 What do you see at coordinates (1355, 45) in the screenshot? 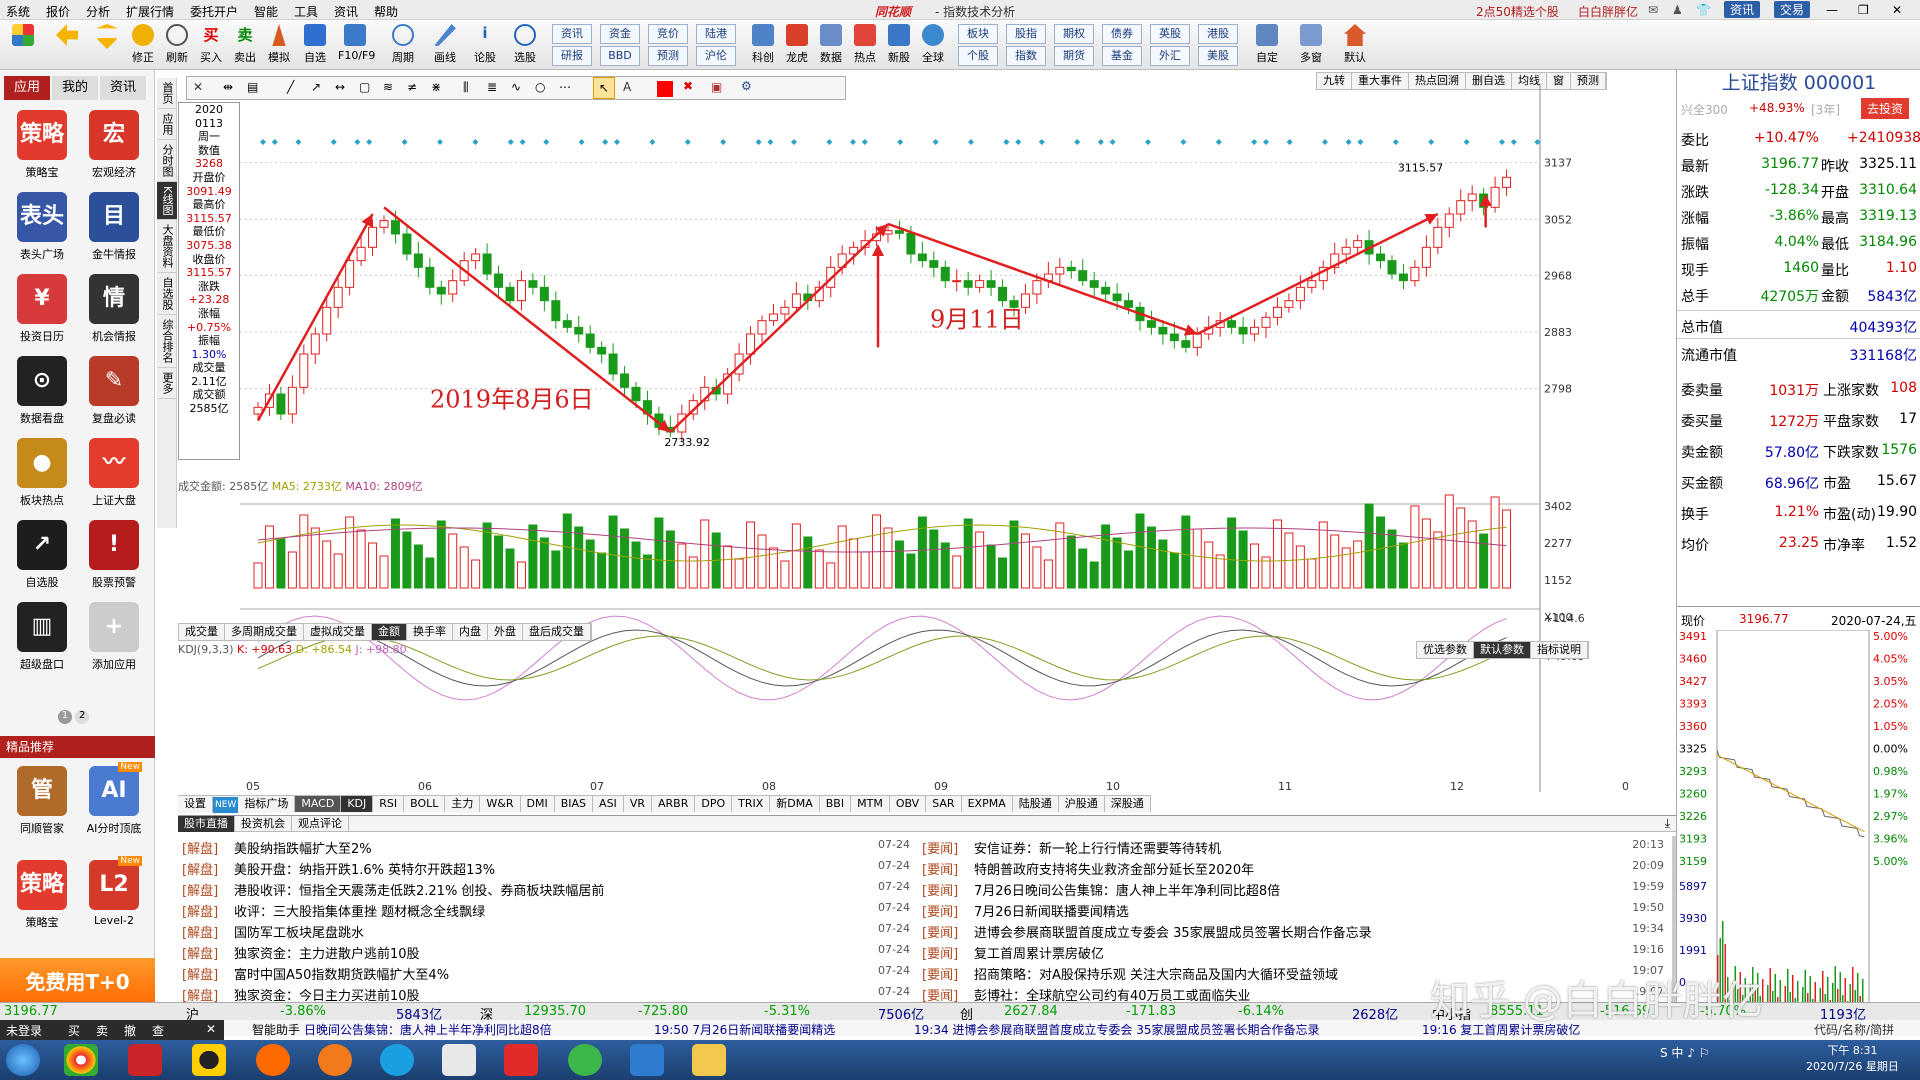
I see `default-button: 默认` at bounding box center [1355, 45].